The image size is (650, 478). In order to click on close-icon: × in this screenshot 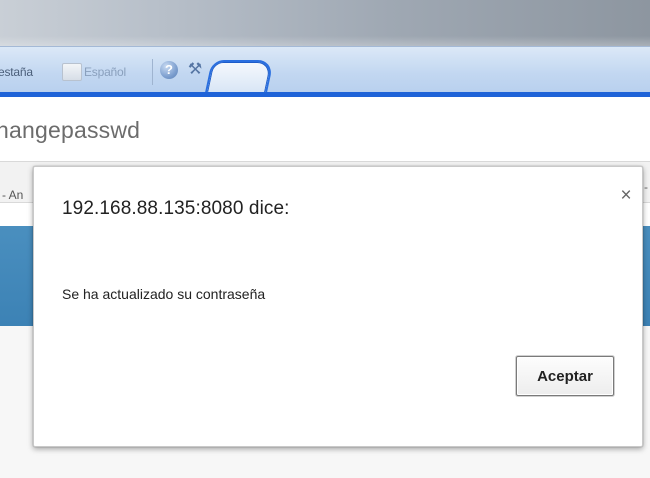, I will do `click(626, 195)`.